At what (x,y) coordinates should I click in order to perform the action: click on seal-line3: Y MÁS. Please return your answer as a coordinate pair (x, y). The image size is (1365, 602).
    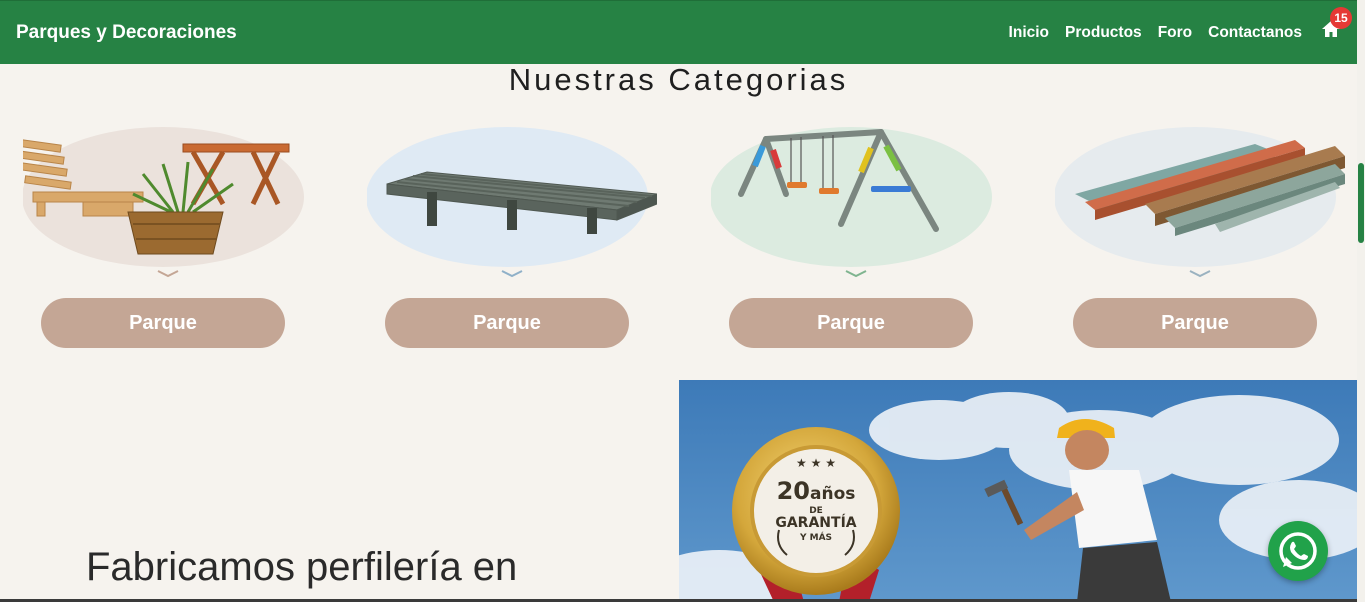
    Looking at the image, I should click on (815, 537).